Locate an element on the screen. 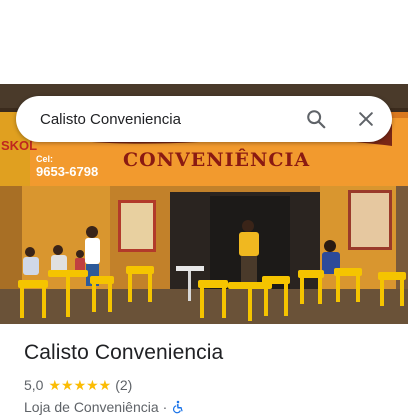 The width and height of the screenshot is (408, 416). rating-stars: ★★★★★ is located at coordinates (80, 384).